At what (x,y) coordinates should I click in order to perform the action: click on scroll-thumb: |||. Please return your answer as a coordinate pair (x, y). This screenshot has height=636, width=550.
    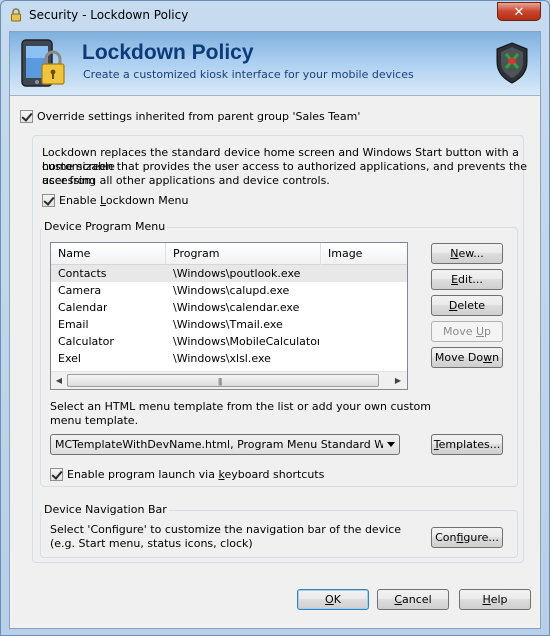
    Looking at the image, I should click on (223, 380).